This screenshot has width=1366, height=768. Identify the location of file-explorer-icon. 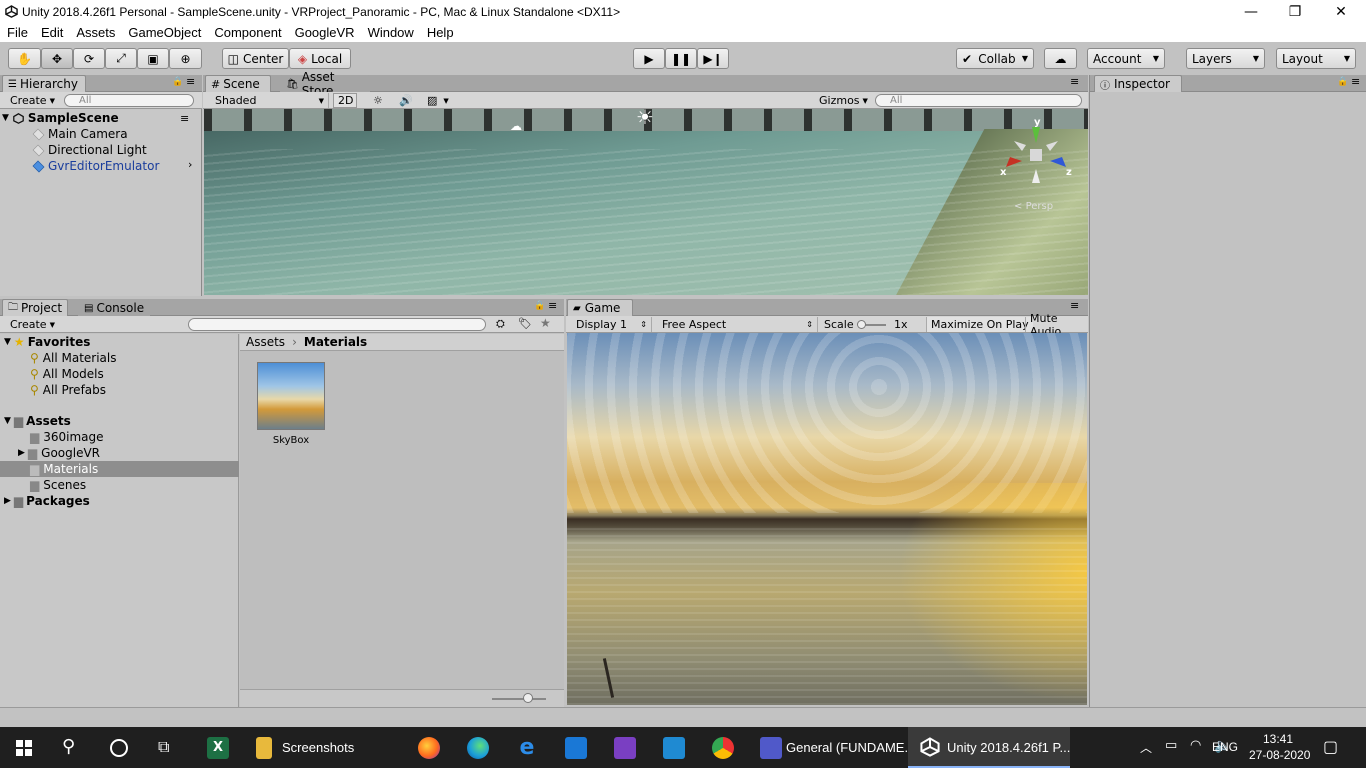
(264, 748).